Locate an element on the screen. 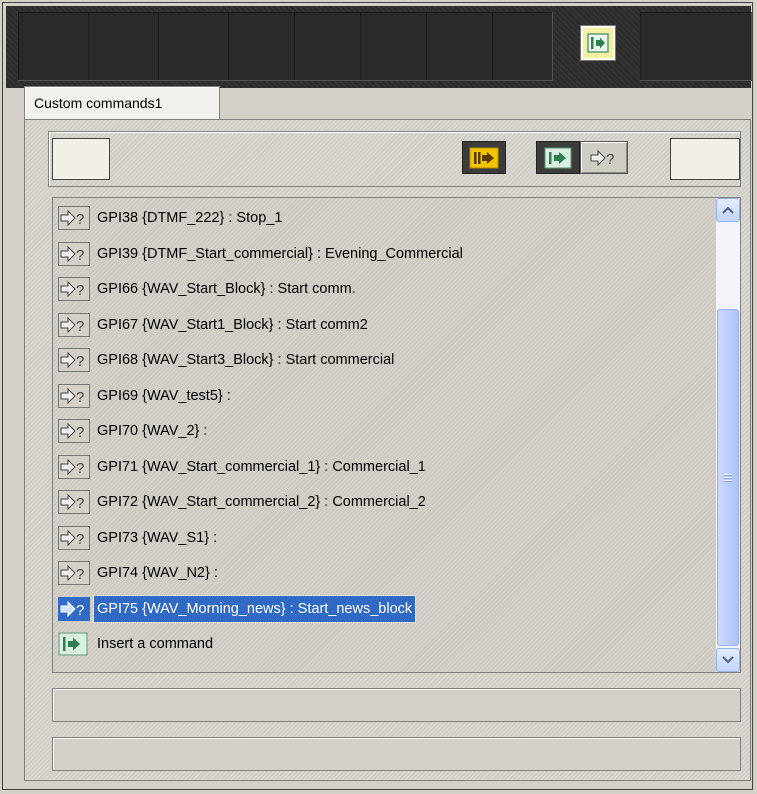 This screenshot has height=794, width=757. list-item-label: GPI70 {WAV_2} : is located at coordinates (152, 431).